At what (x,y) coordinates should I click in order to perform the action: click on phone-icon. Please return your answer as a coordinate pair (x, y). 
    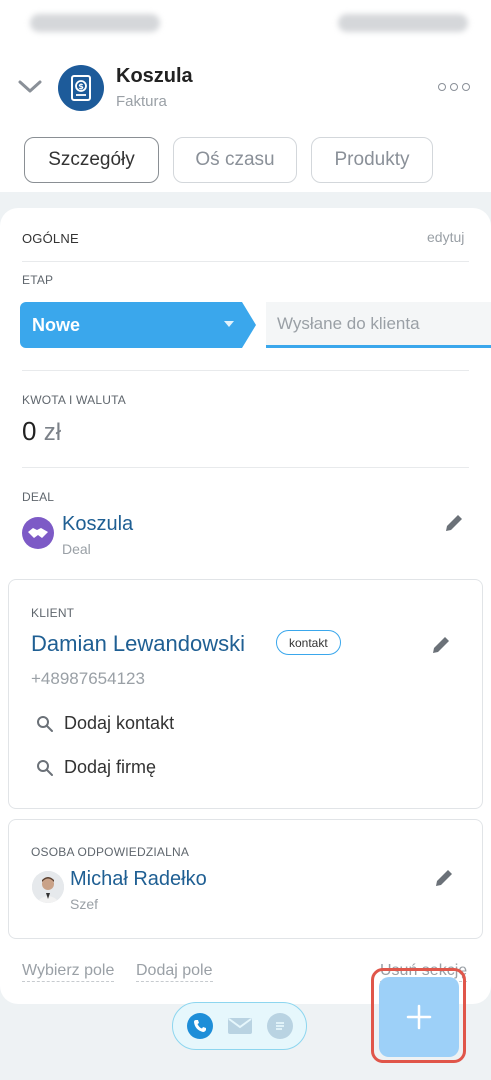
    Looking at the image, I should click on (199, 1026).